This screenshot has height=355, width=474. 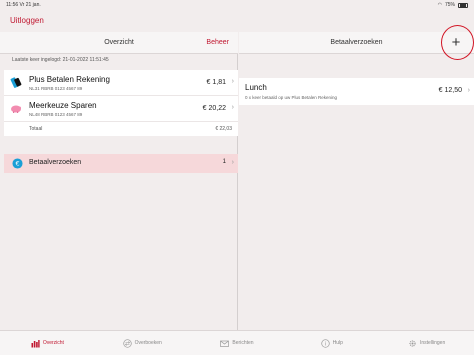 I want to click on tab-label: Hulp, so click(x=337, y=343).